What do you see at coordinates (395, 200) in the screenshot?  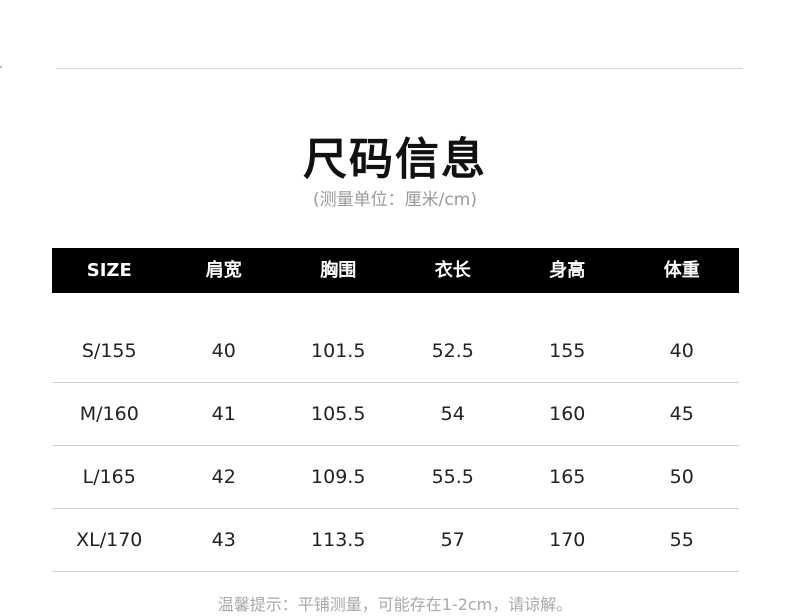 I see `measurement-unit-note: (测量单位：厘米/cm)` at bounding box center [395, 200].